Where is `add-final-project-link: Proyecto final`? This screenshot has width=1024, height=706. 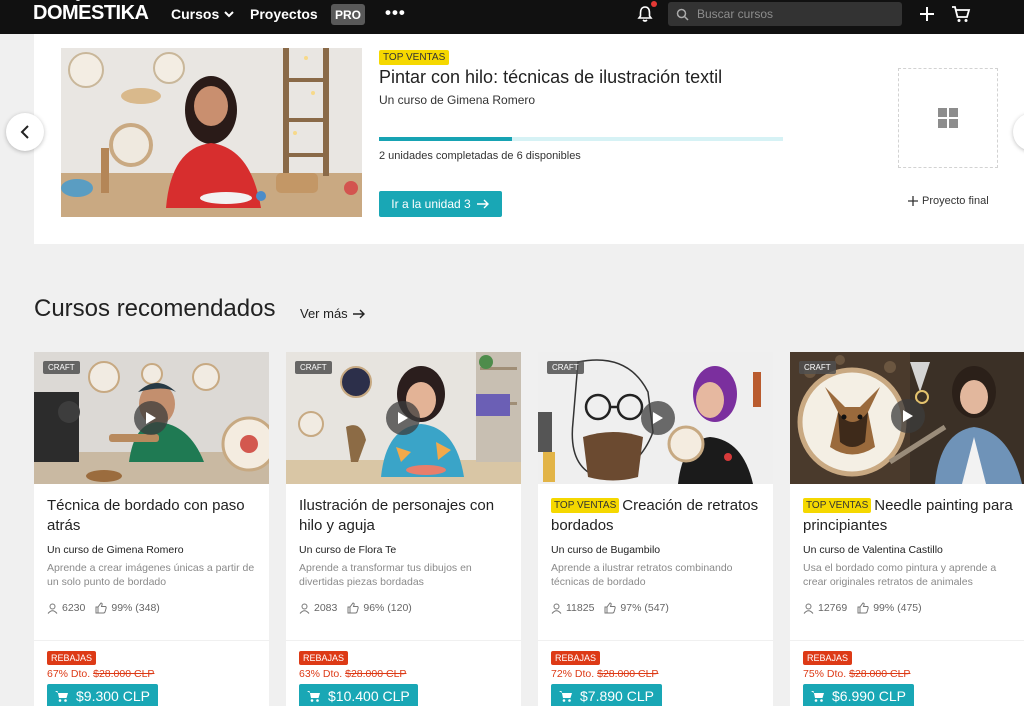
add-final-project-link: Proyecto final is located at coordinates (948, 201).